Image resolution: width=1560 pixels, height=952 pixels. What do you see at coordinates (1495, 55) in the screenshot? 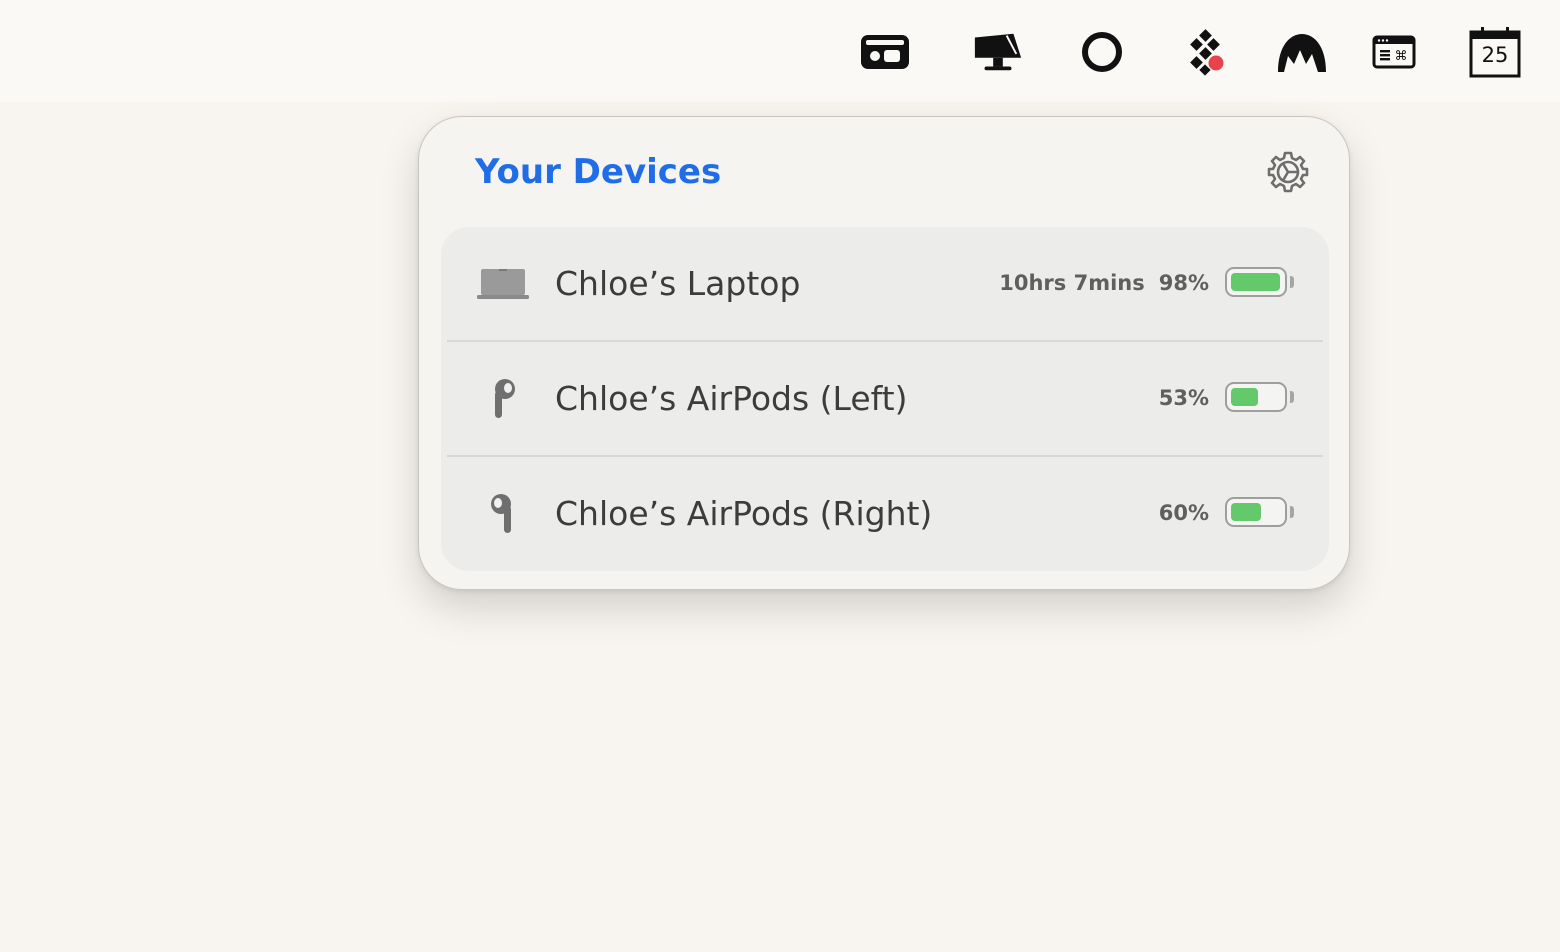
I see `calendar-day-label: 25` at bounding box center [1495, 55].